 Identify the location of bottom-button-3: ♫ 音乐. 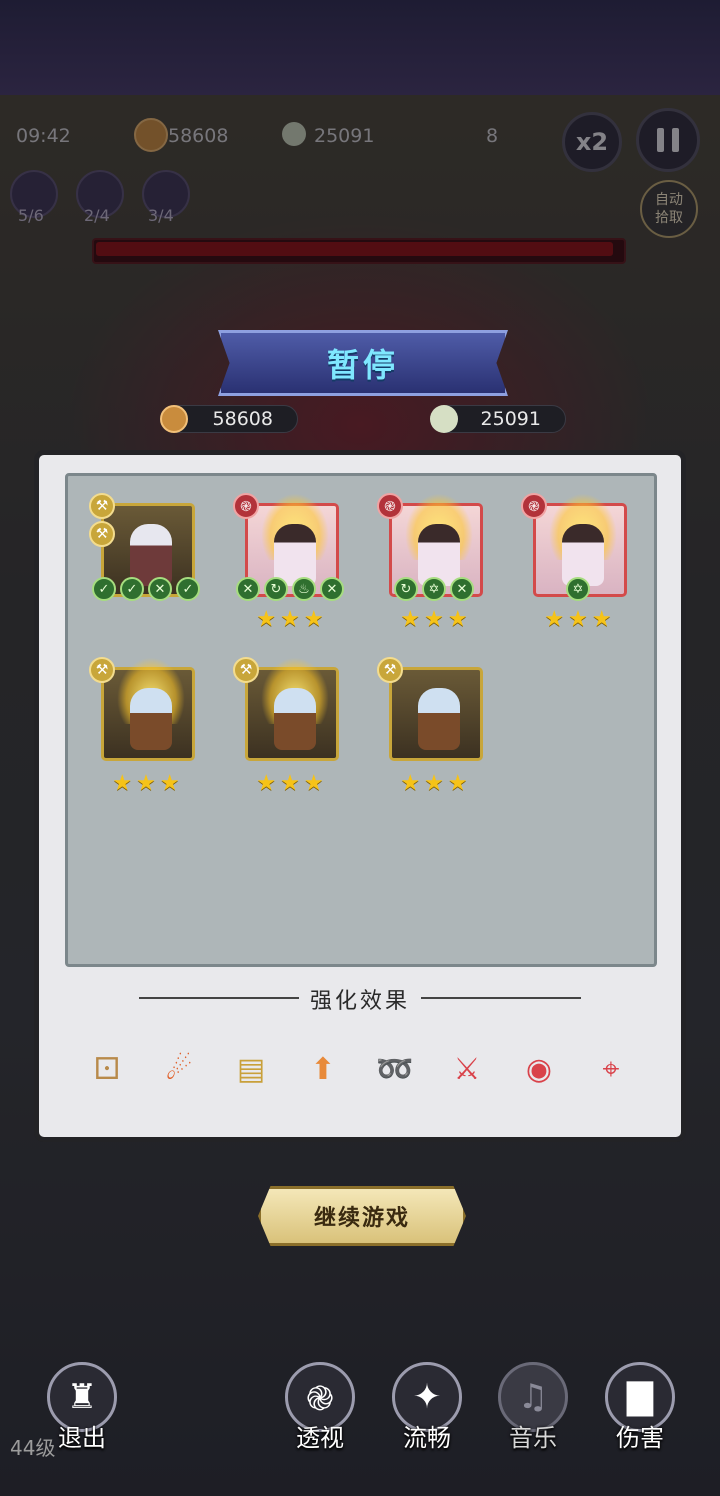
(533, 1407).